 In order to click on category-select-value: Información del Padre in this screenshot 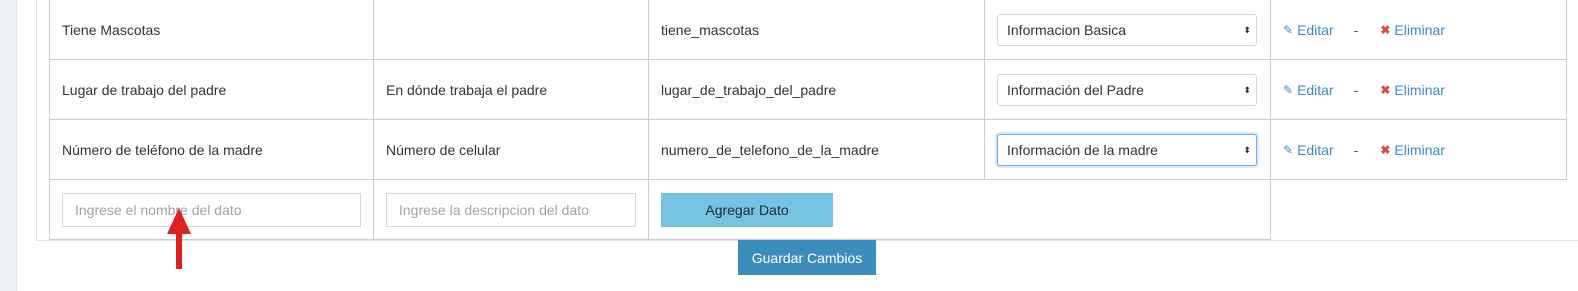, I will do `click(1075, 89)`.